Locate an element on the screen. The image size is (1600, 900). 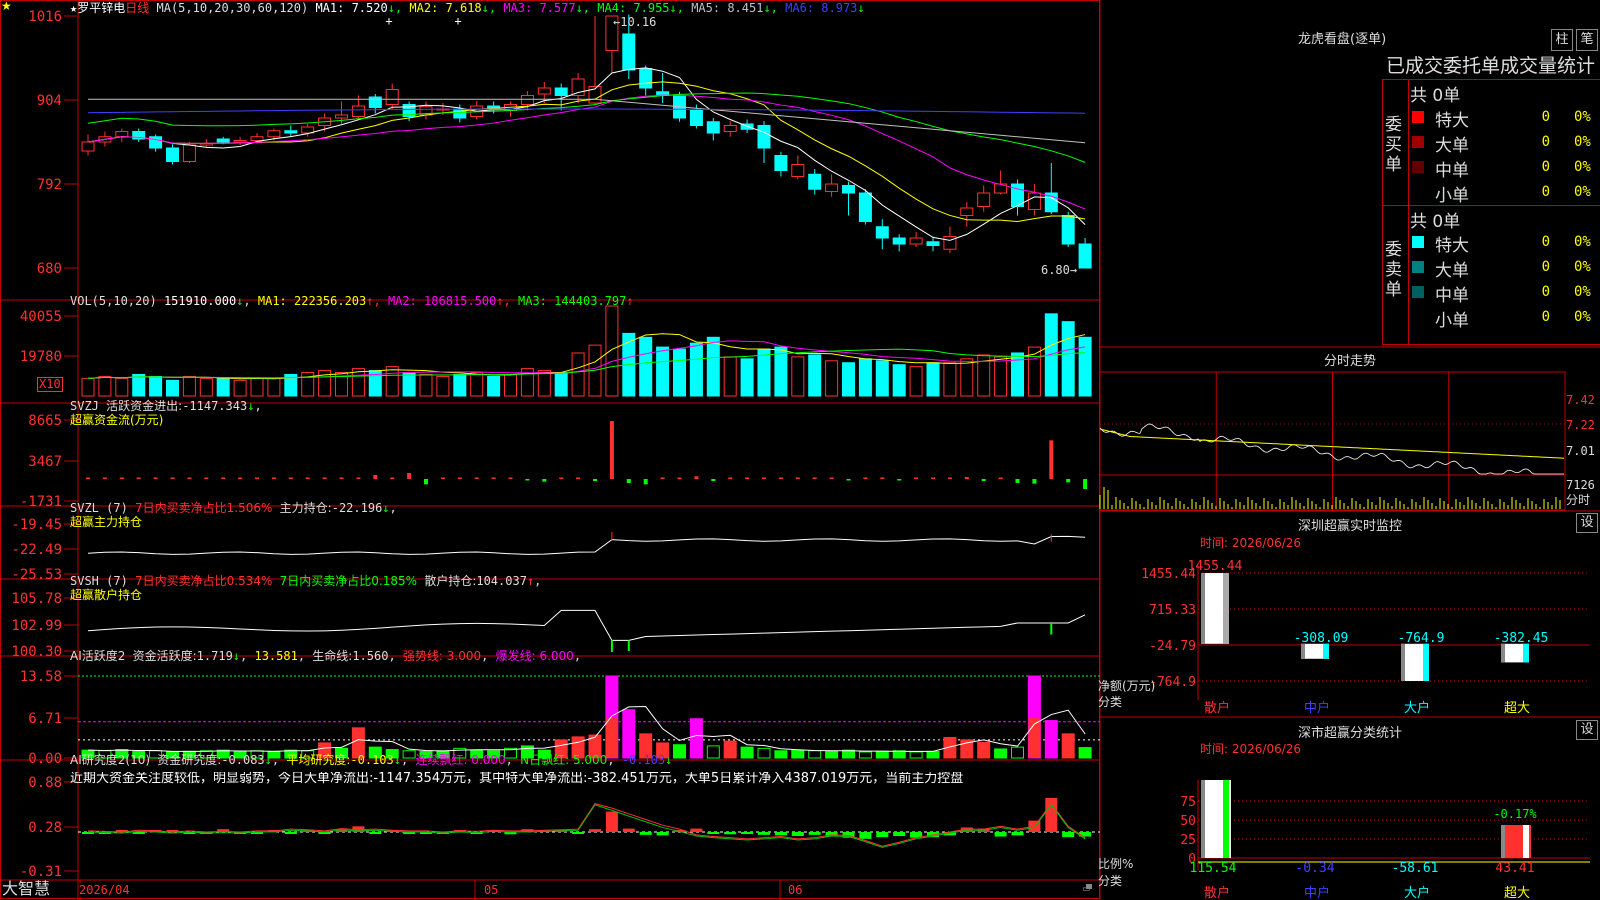
legend-arrow: ↓, is located at coordinates (492, 8).